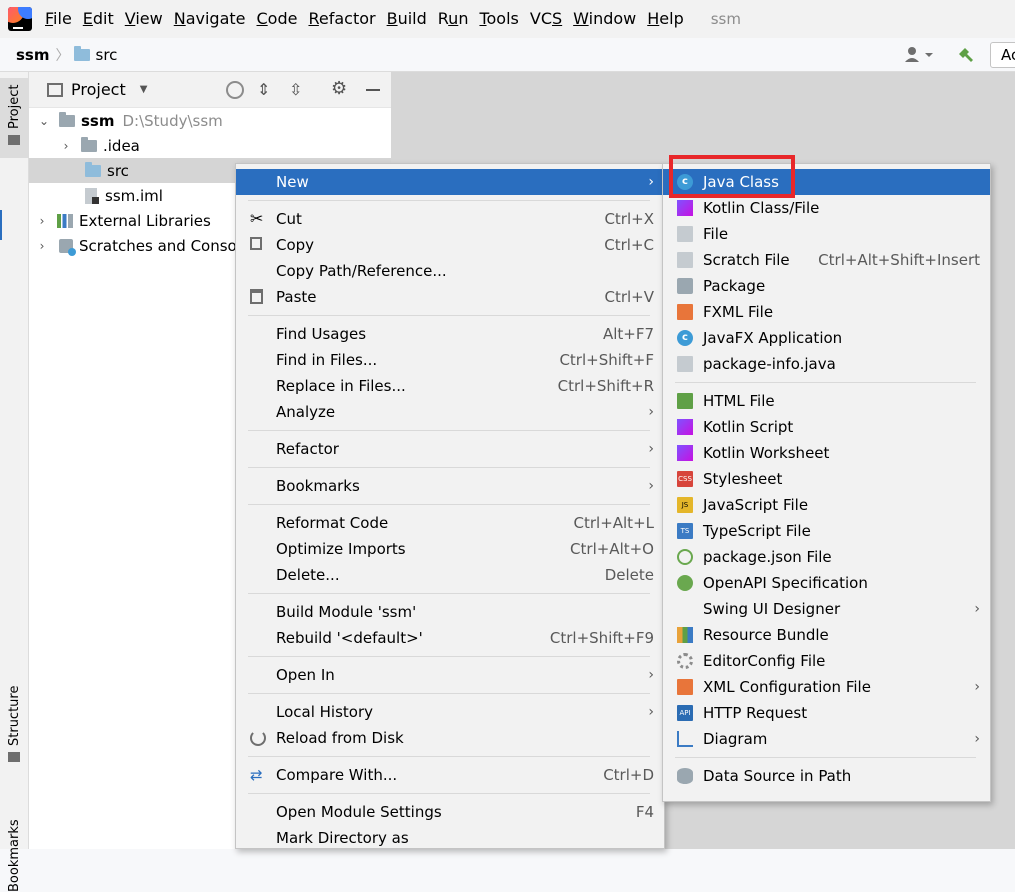 The height and width of the screenshot is (892, 1015). I want to click on menu-item-scratch-file: Scratch File Ctrl+Alt+Shift+Insert, so click(826, 260).